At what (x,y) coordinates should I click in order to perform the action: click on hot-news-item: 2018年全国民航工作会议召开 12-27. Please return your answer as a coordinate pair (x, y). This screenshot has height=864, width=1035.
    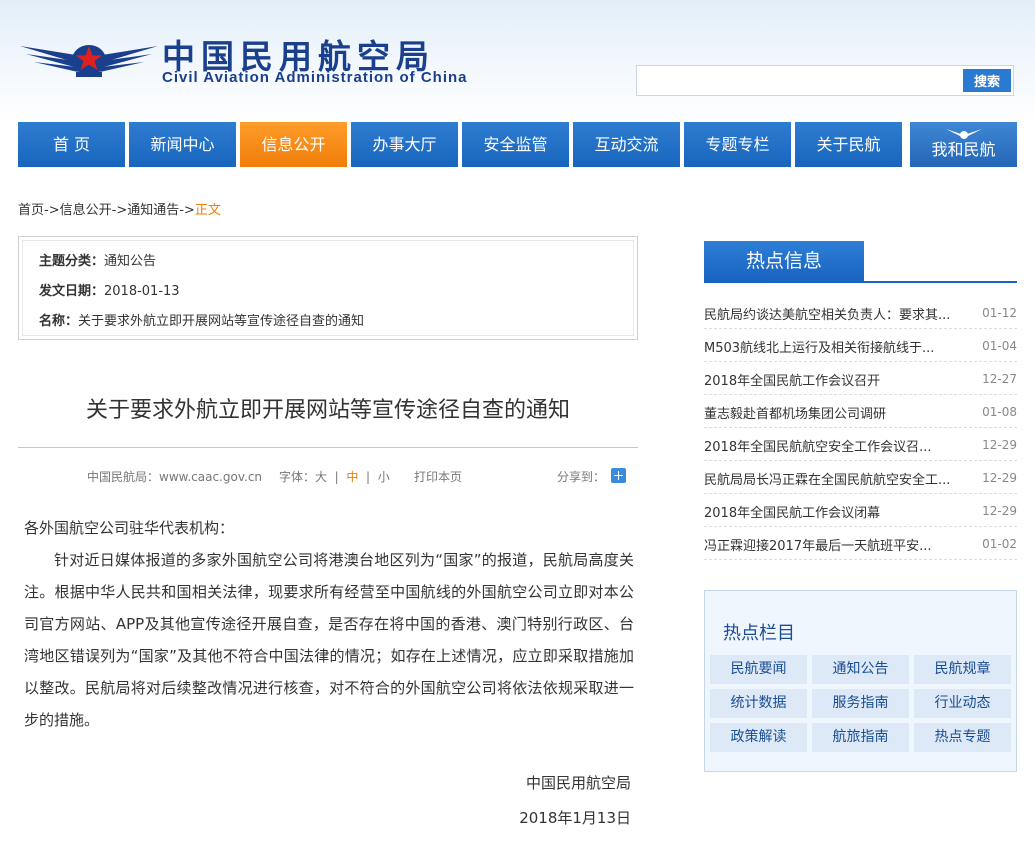
    Looking at the image, I should click on (860, 378).